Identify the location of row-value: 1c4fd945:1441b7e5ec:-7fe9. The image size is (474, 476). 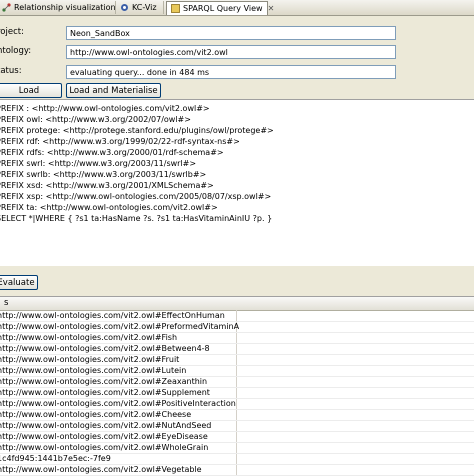
(55, 458).